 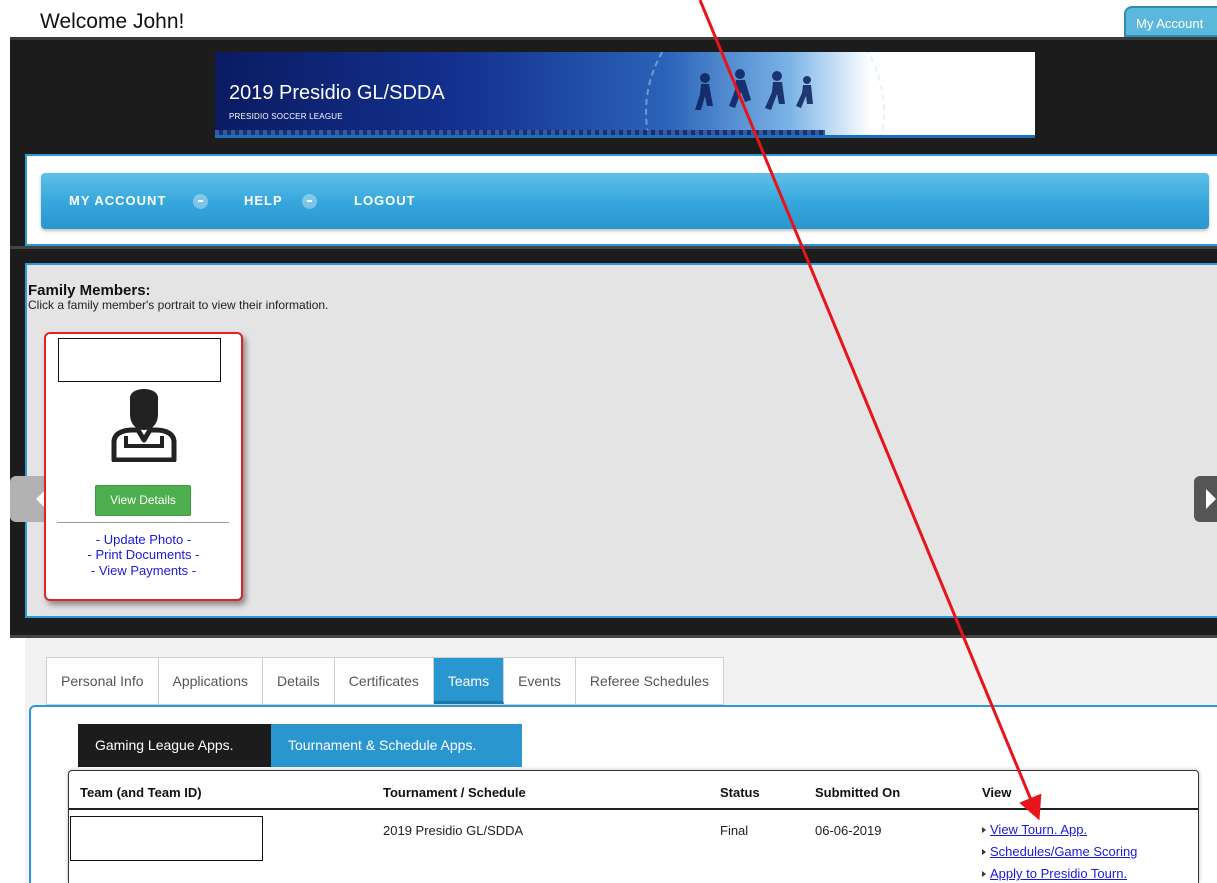 I want to click on column-header-view: View, so click(x=997, y=792).